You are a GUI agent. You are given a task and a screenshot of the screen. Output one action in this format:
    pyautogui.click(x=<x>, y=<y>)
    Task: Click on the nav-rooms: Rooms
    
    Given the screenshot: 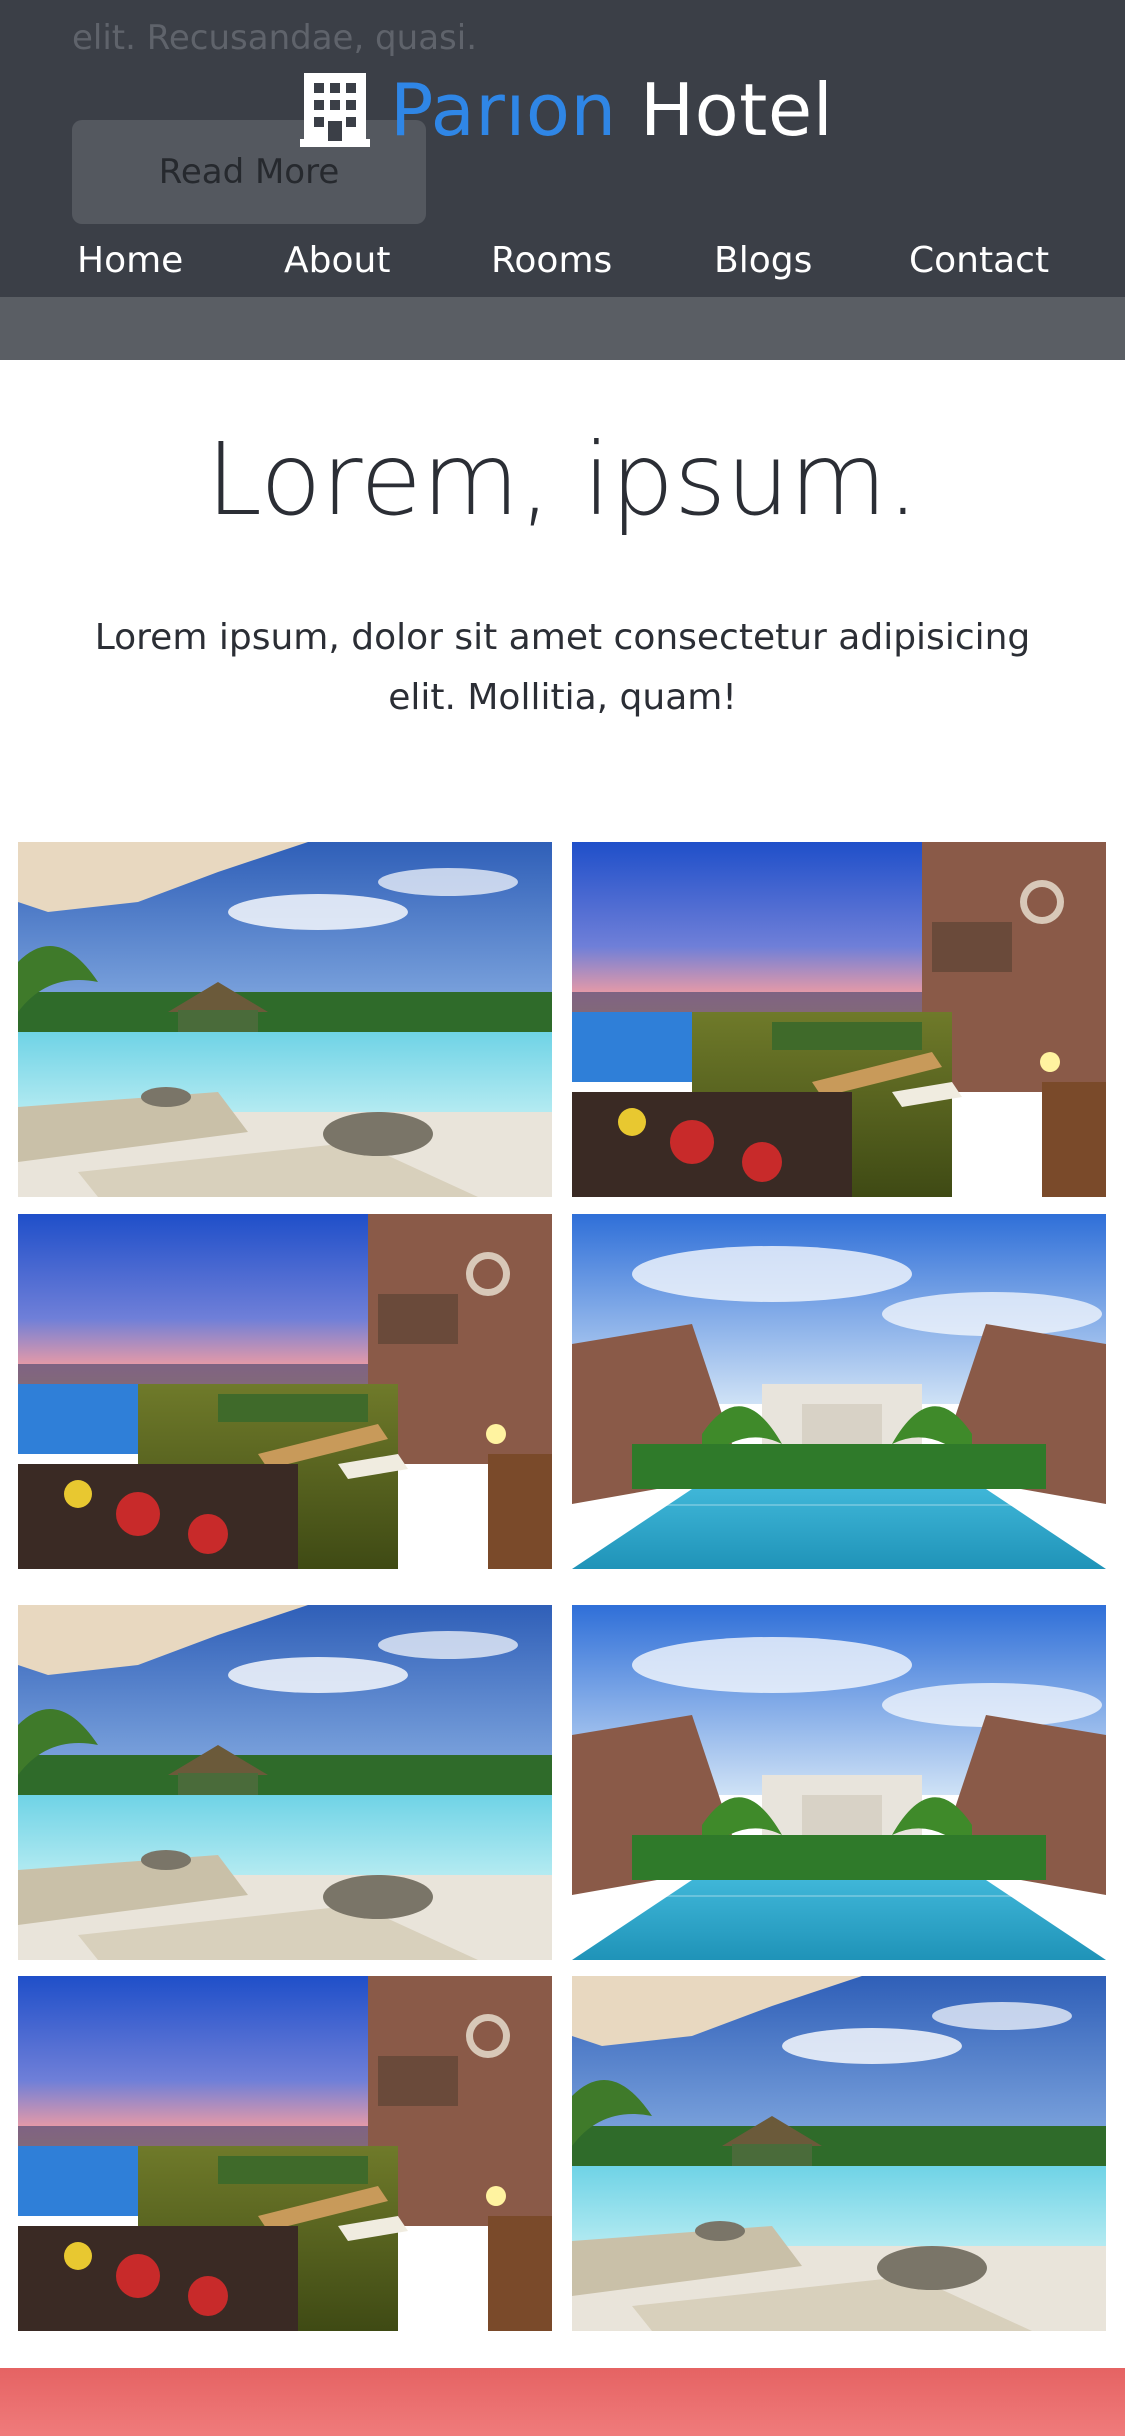 What is the action you would take?
    pyautogui.click(x=551, y=260)
    